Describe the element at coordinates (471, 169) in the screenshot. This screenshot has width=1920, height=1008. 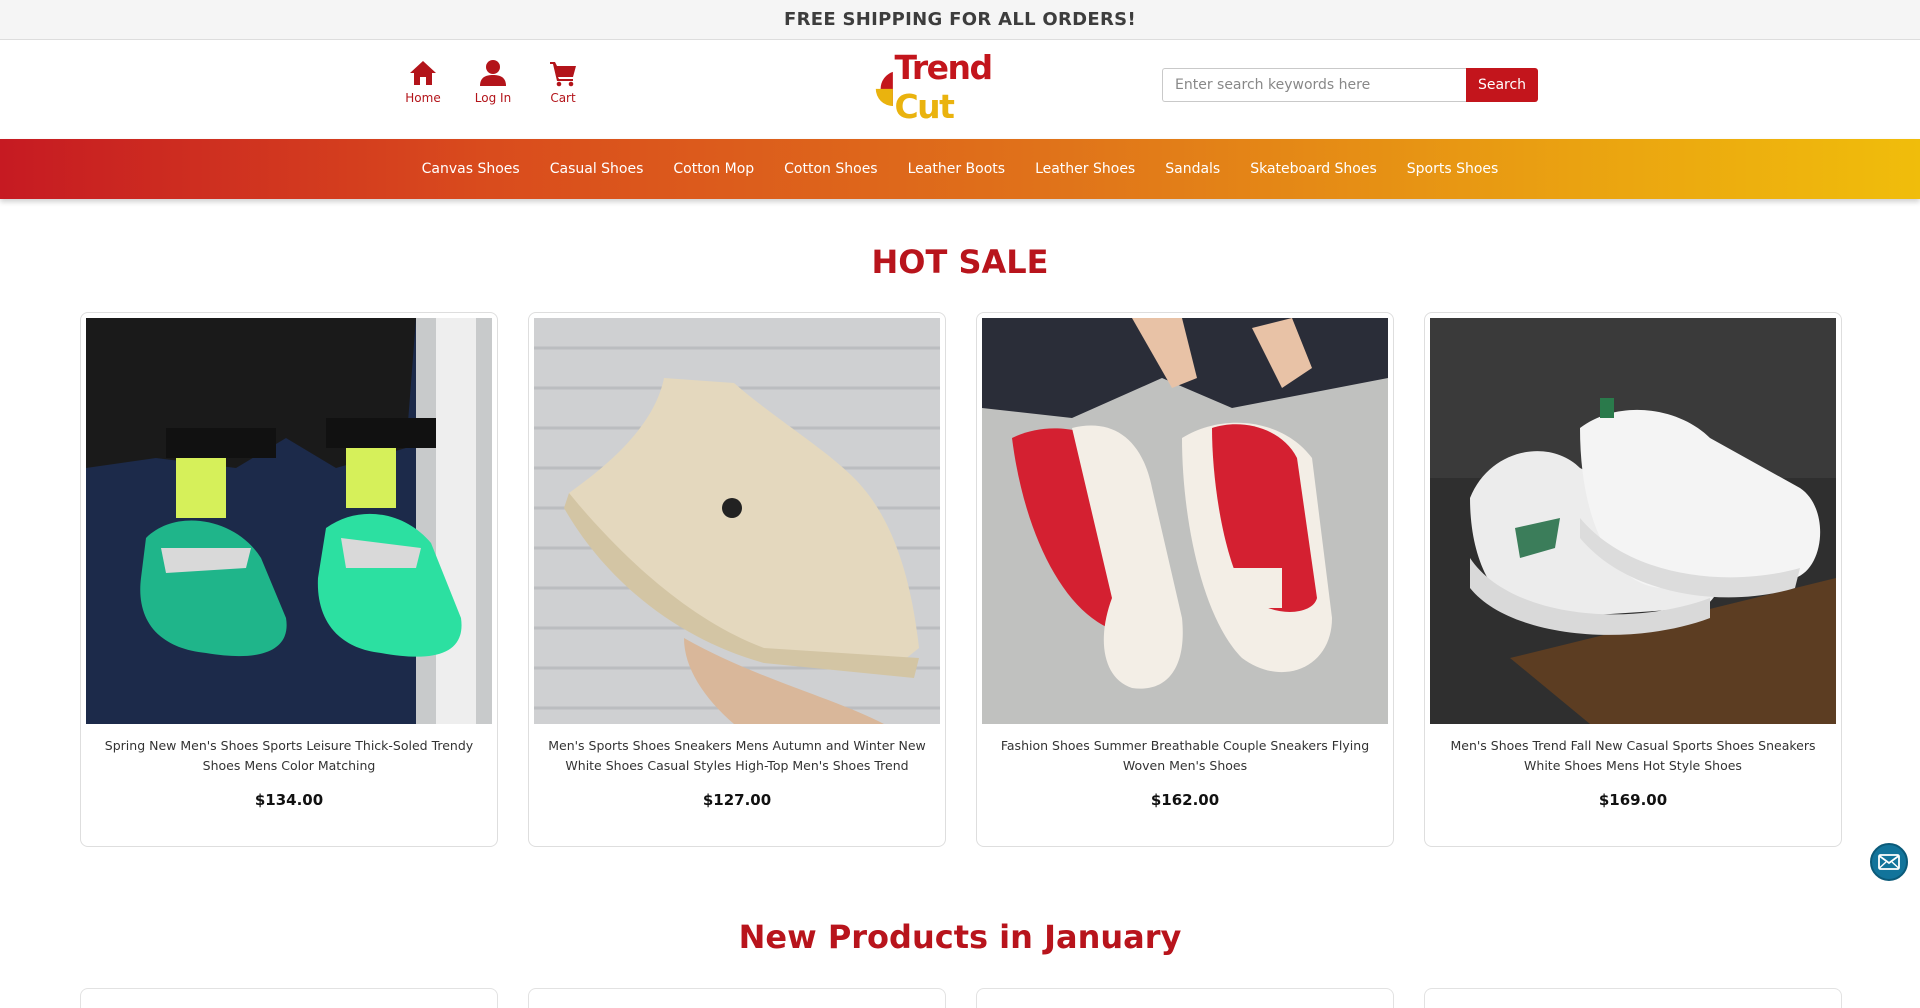
I see `nav-item-canvas-shoes: Canvas Shoes` at that location.